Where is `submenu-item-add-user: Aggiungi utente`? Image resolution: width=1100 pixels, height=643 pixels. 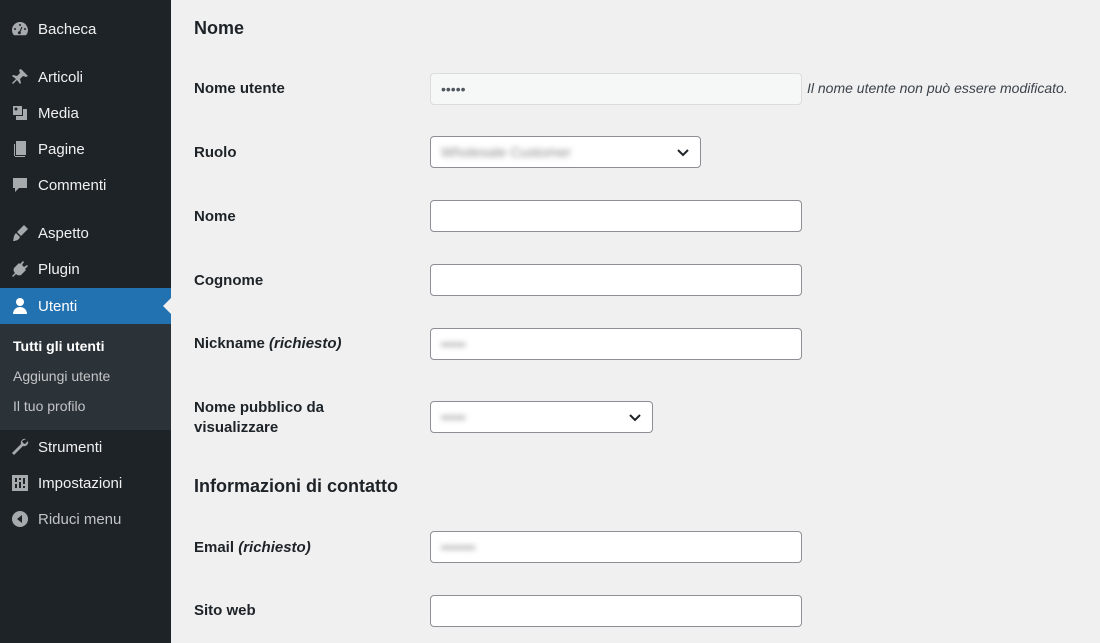
submenu-item-add-user: Aggiungi utente is located at coordinates (61, 376).